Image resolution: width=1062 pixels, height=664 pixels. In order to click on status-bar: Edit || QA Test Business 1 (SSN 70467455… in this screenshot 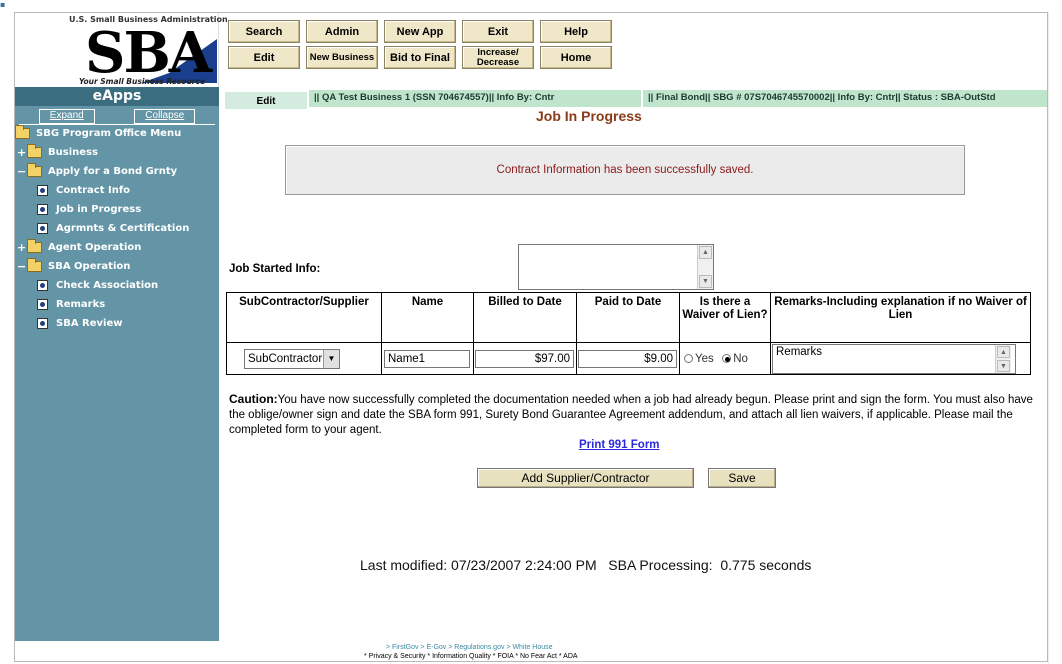, I will do `click(636, 99)`.